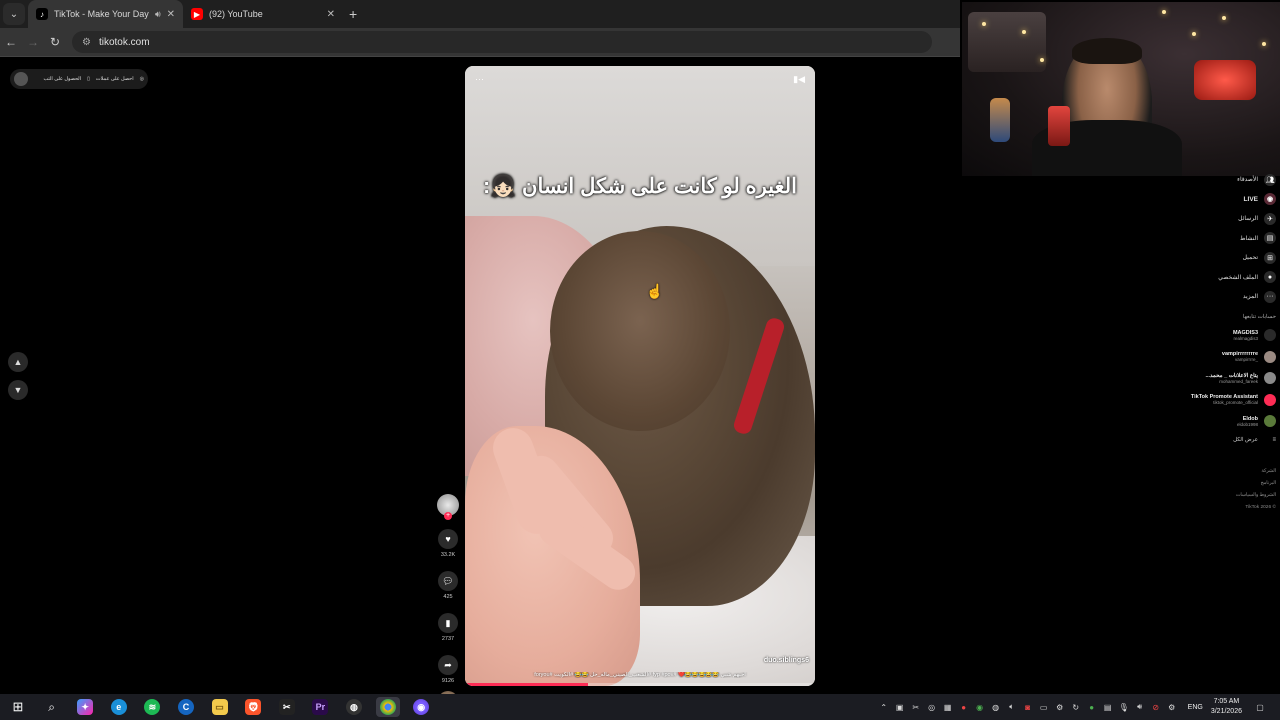  Describe the element at coordinates (86, 42) in the screenshot. I see `site-info-icon: ⚙` at that location.